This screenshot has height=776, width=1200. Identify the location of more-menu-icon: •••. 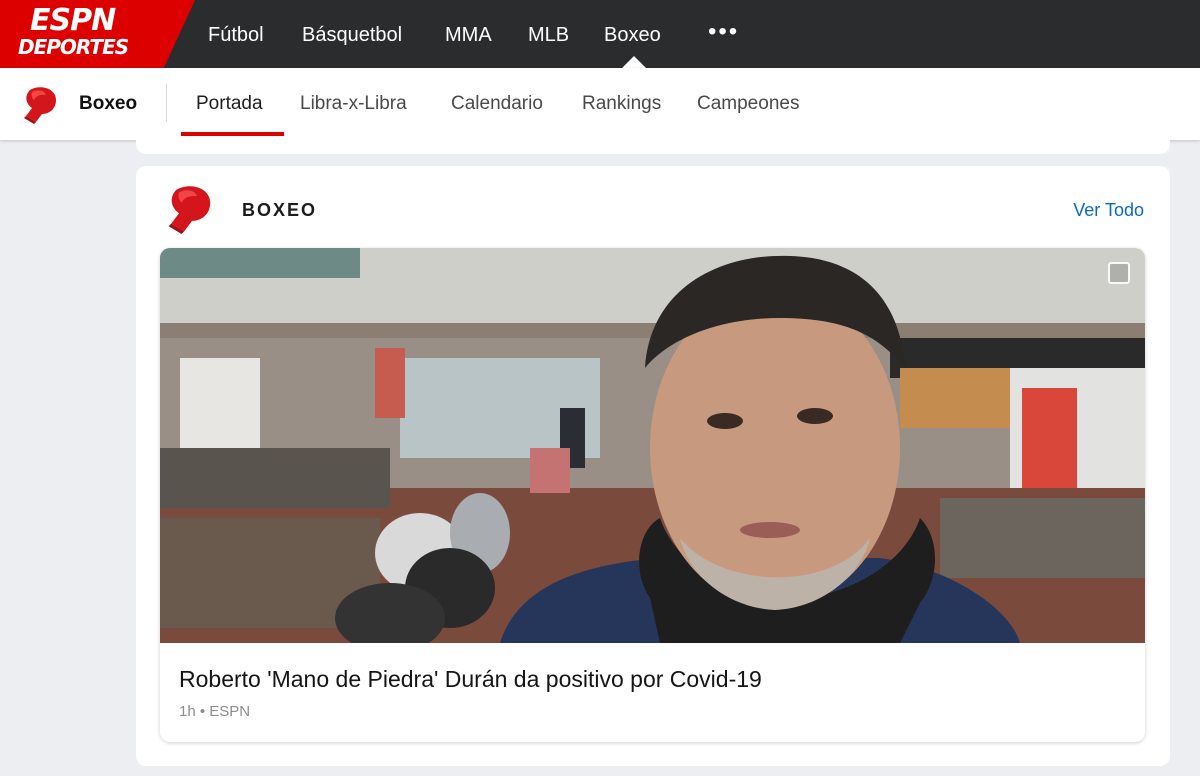
(723, 32).